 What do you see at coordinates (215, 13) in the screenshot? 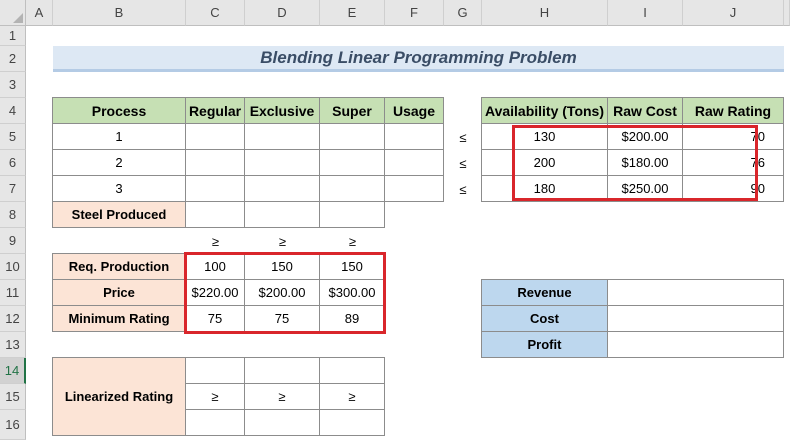
I see `column-header-c: C` at bounding box center [215, 13].